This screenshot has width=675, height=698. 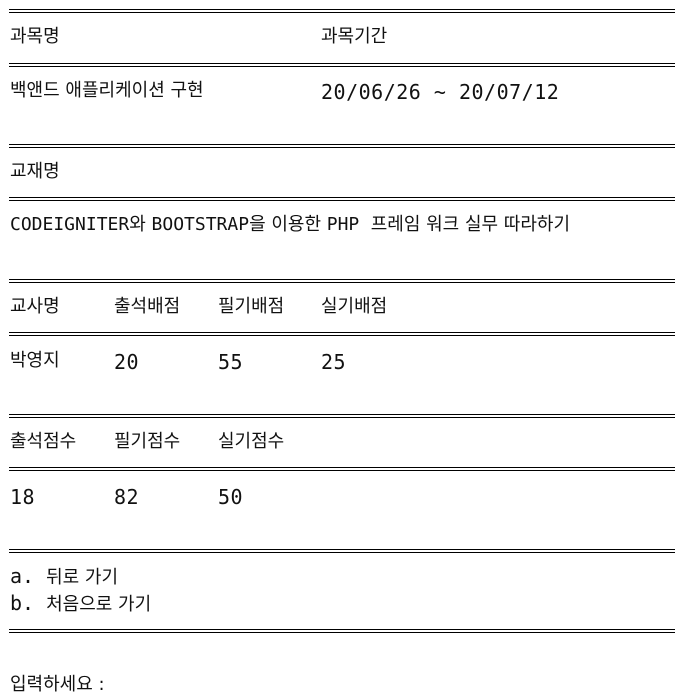 I want to click on textbook-title-part: 프레임 워크 실무 따라하기, so click(x=465, y=224).